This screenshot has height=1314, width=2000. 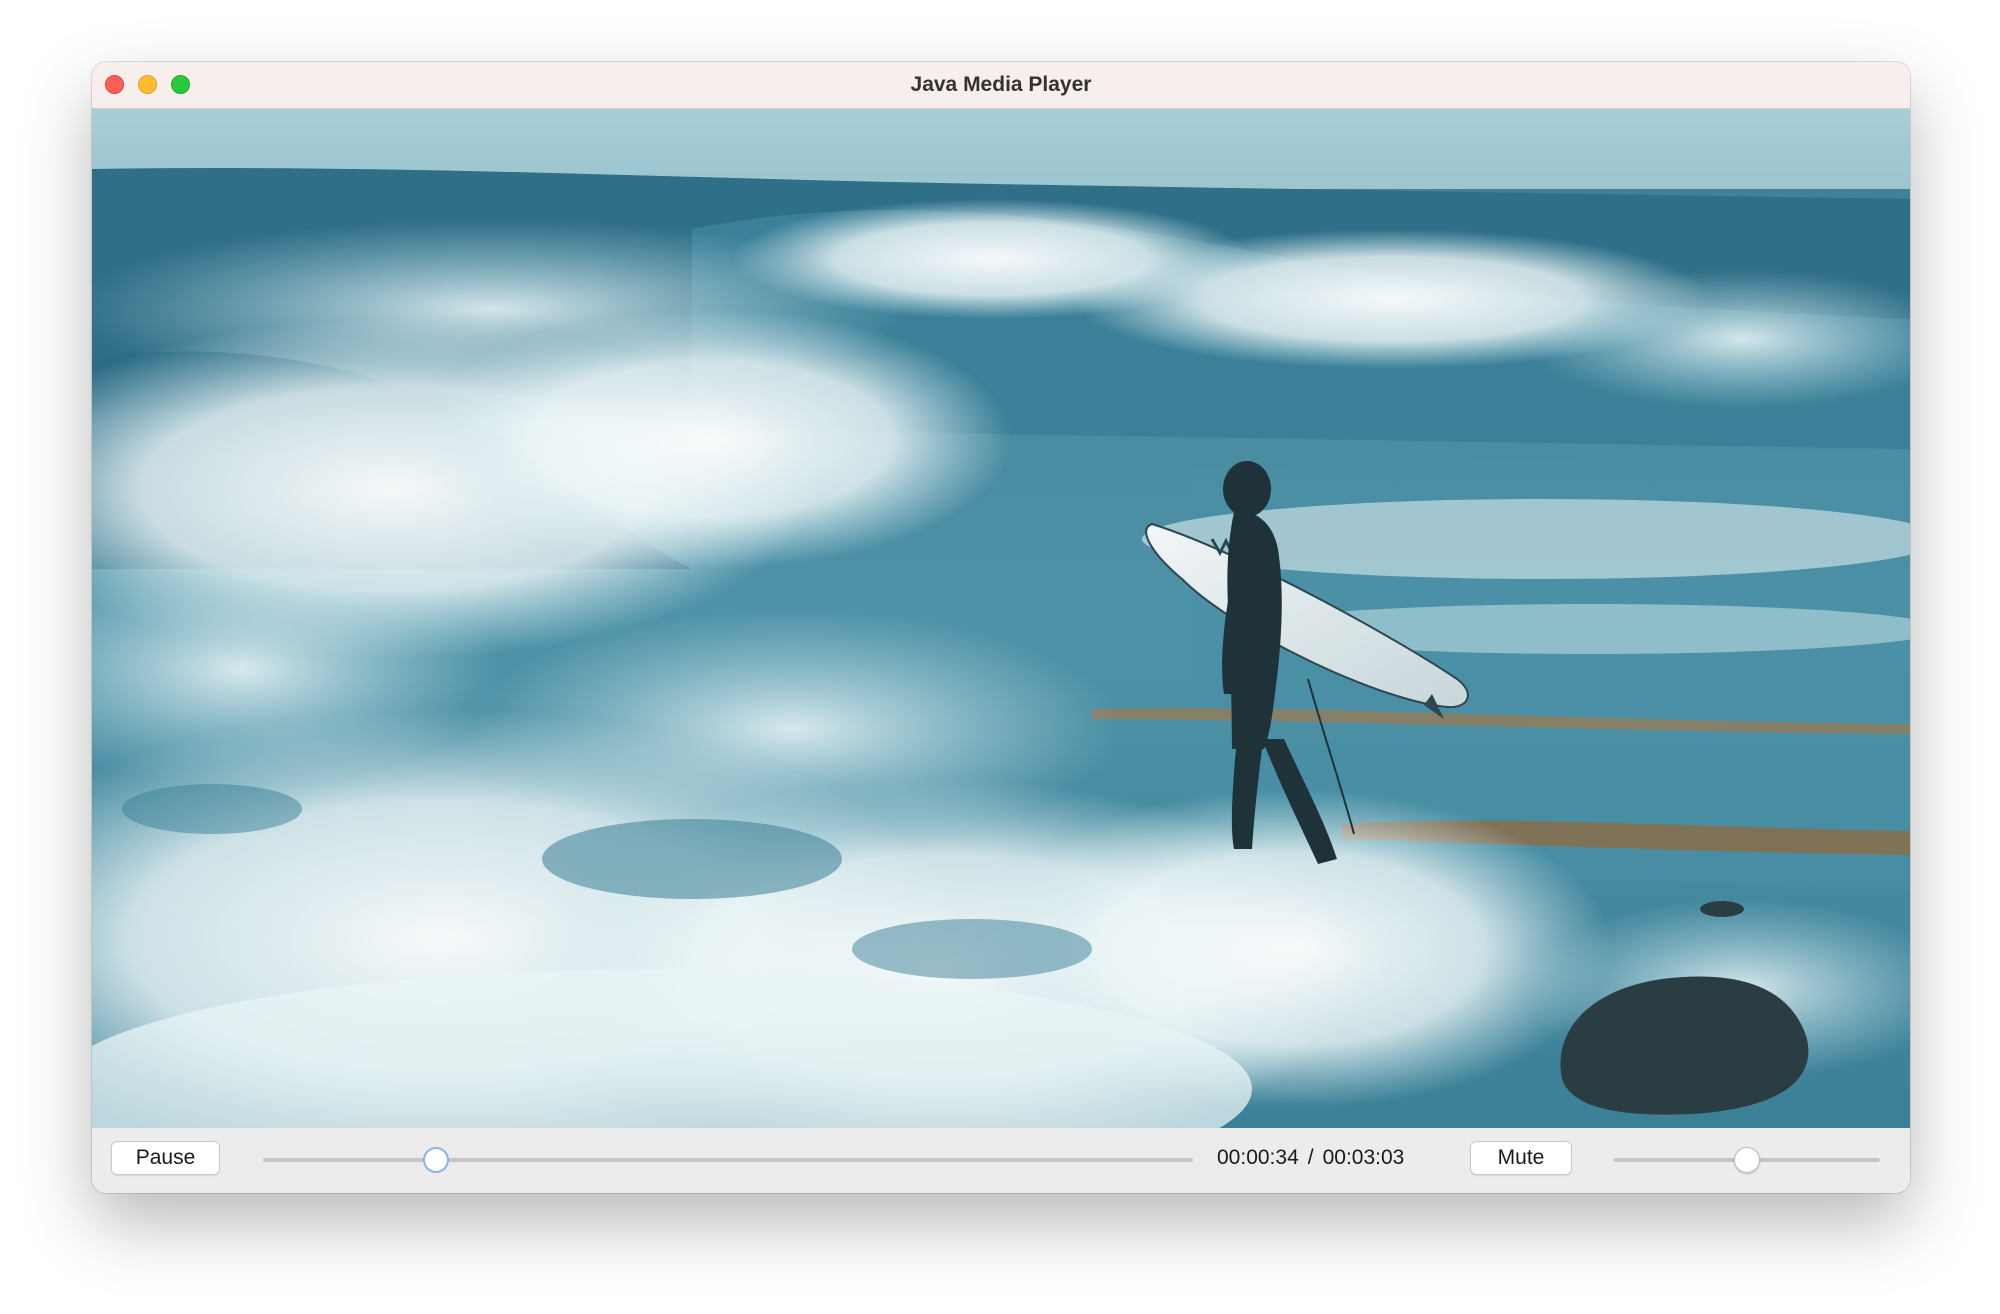 What do you see at coordinates (1521, 1158) in the screenshot?
I see `mute-button: Mute` at bounding box center [1521, 1158].